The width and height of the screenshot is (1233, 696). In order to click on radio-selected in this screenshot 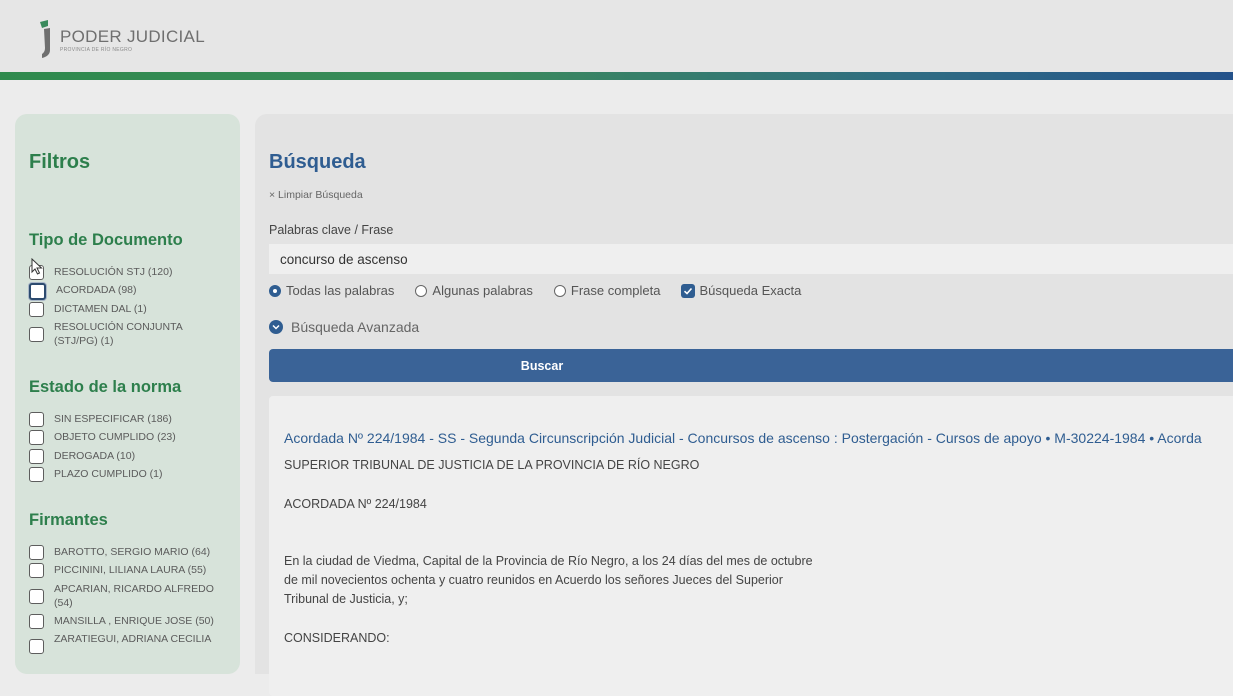, I will do `click(275, 290)`.